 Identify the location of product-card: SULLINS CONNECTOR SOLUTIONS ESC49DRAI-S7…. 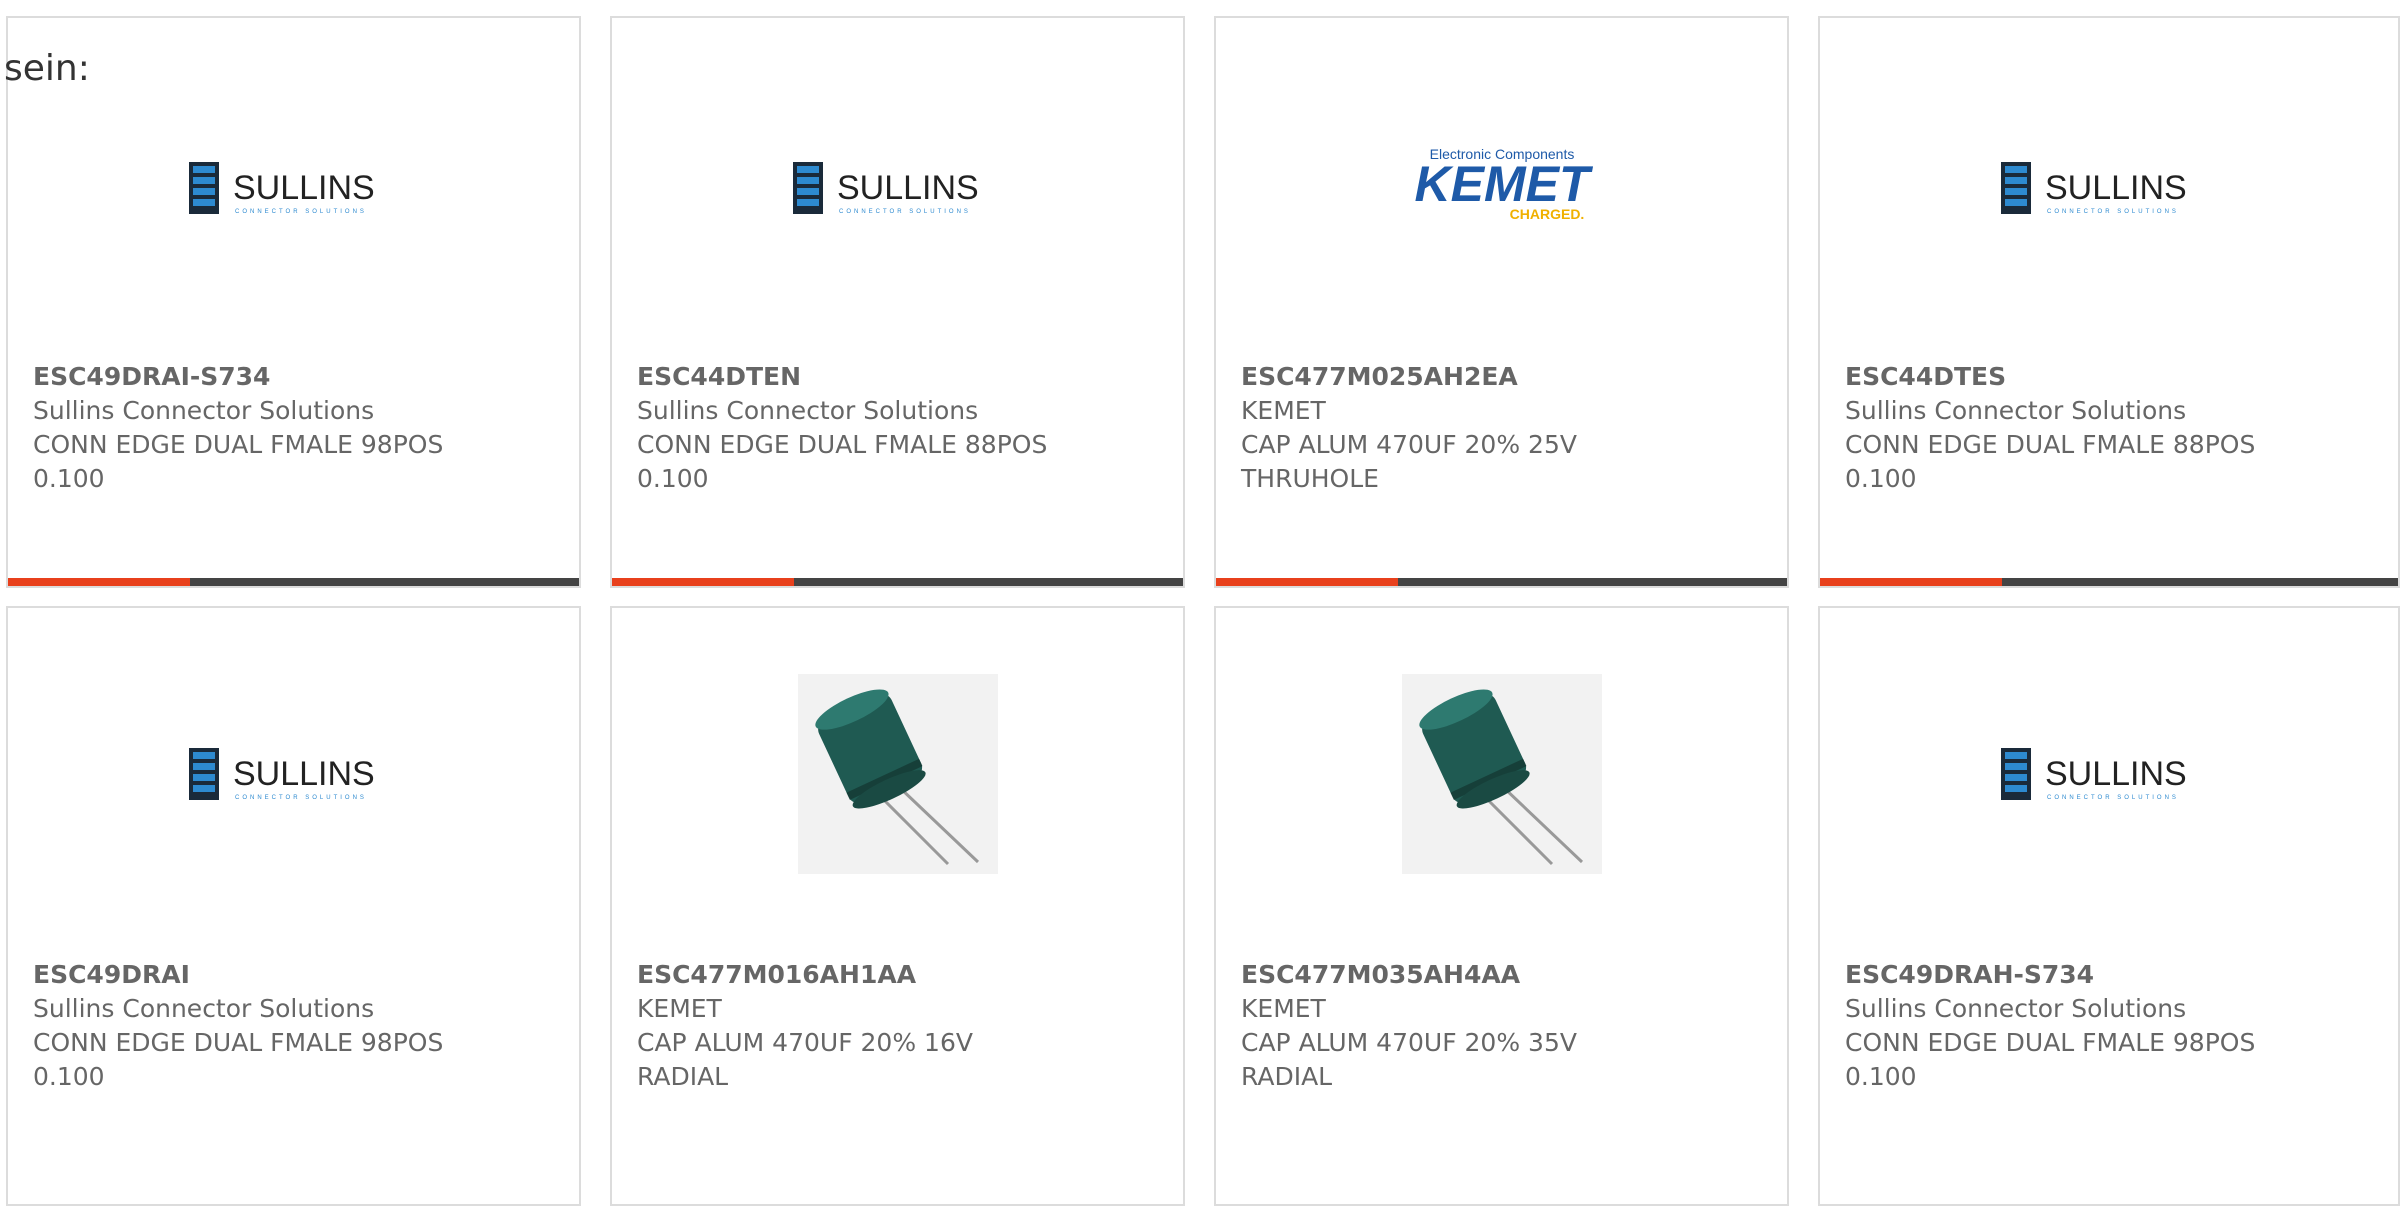
(293, 302).